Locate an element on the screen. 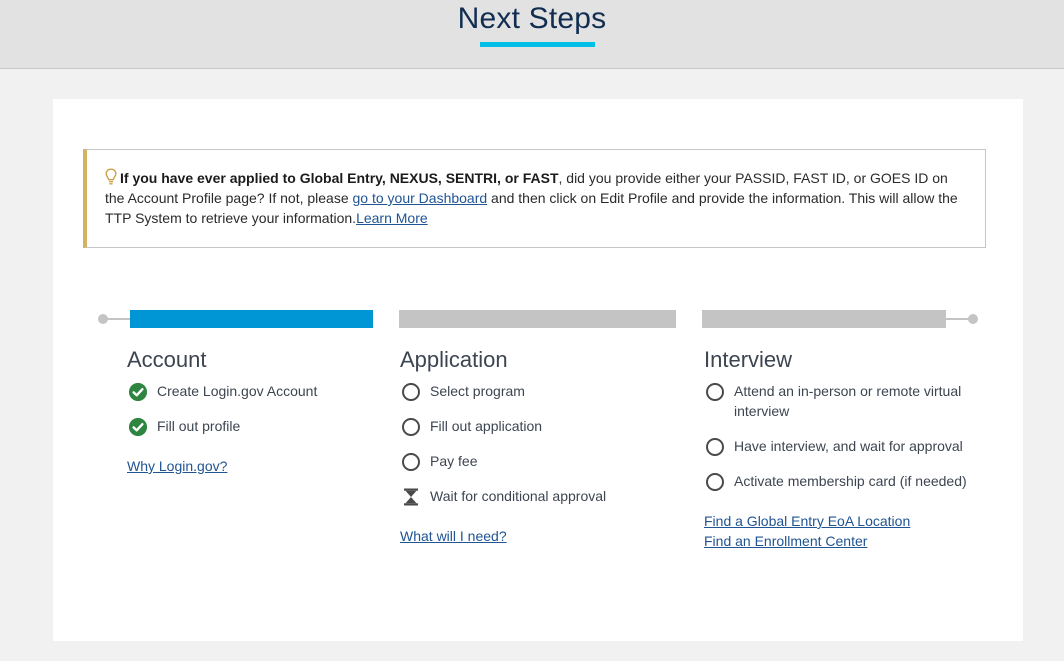 Image resolution: width=1064 pixels, height=661 pixels. progress-end-dot is located at coordinates (973, 319).